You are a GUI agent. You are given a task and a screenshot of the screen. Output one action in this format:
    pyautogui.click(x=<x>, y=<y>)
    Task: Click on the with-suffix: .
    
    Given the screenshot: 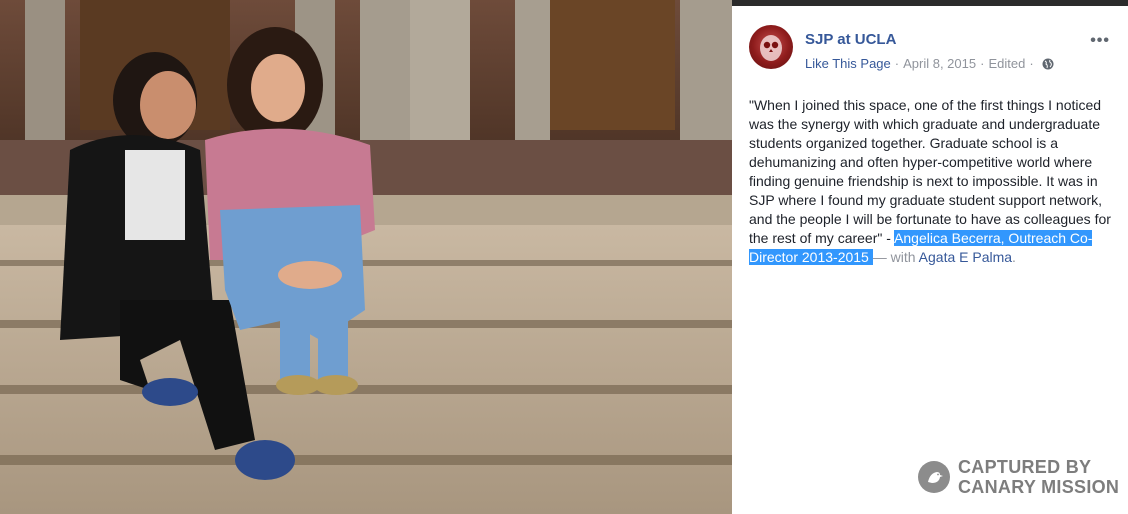 What is the action you would take?
    pyautogui.click(x=1014, y=257)
    